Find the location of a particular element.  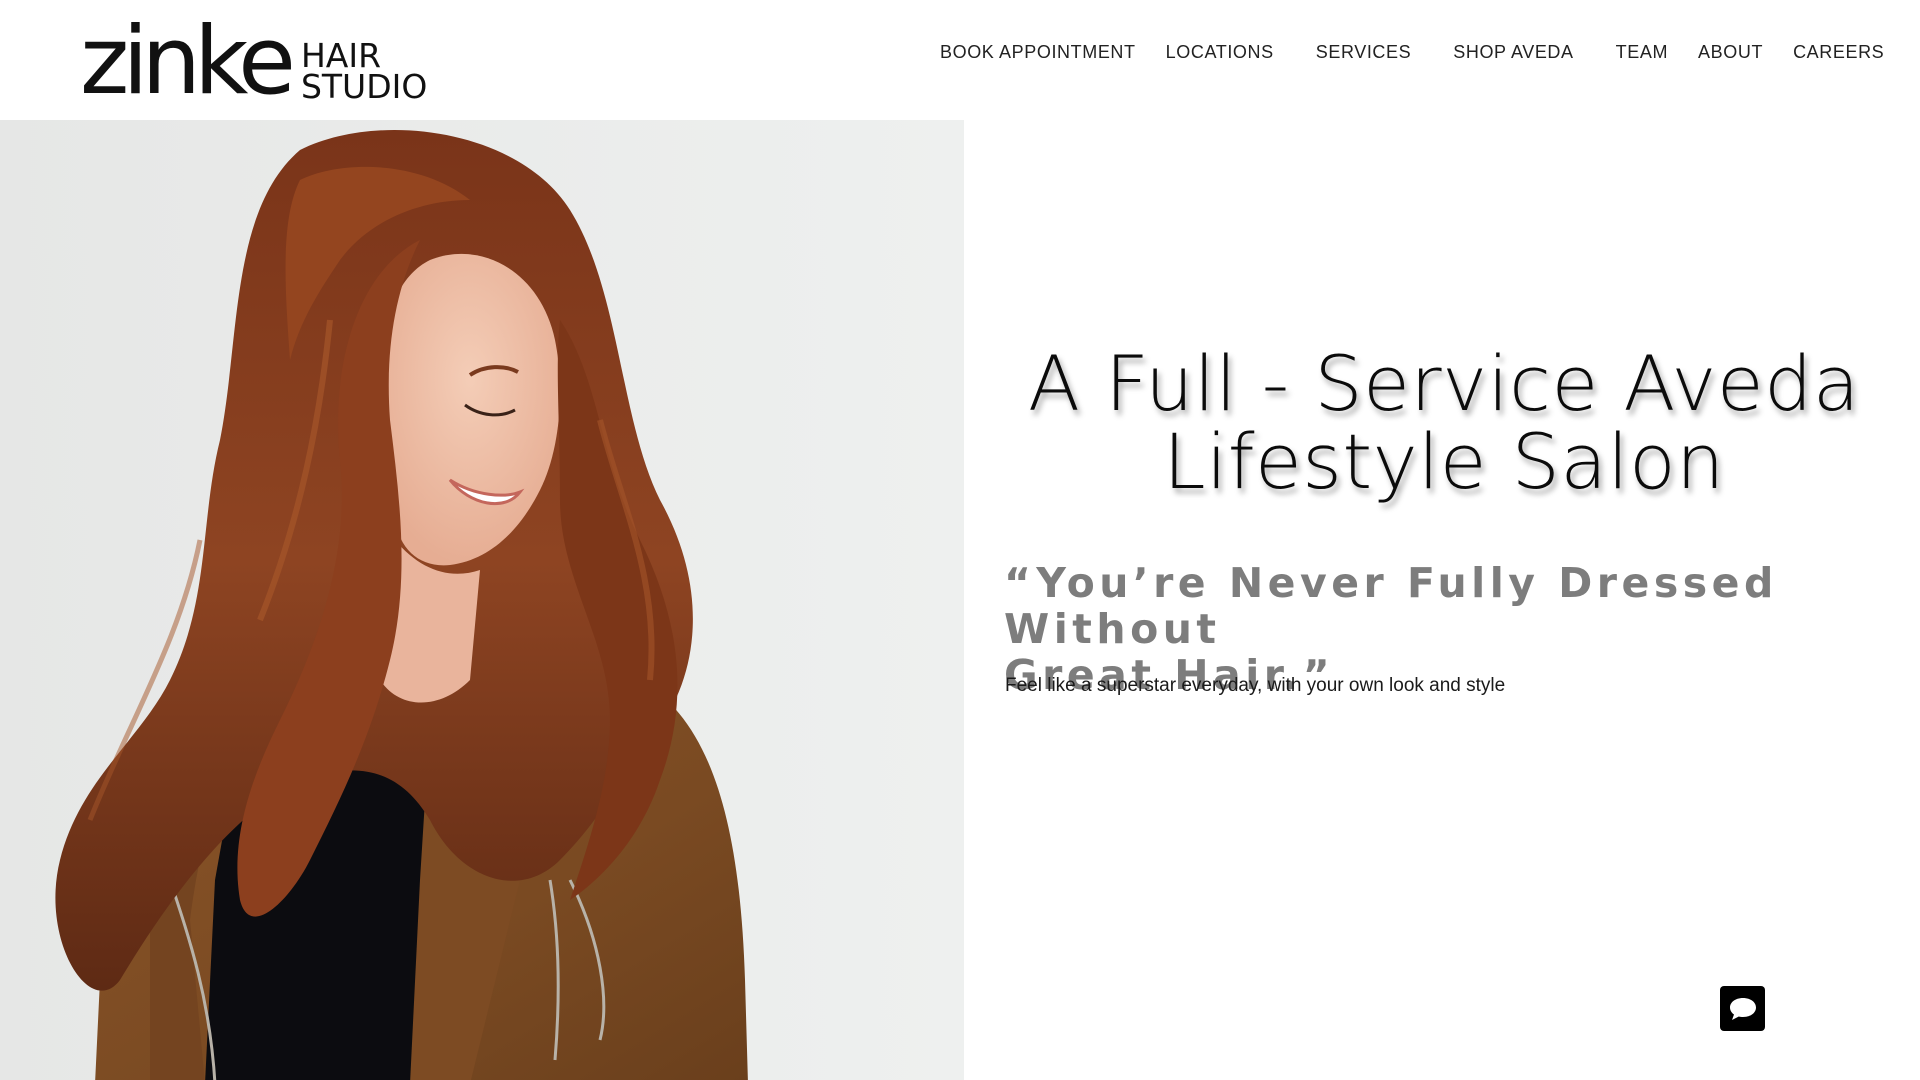

site-logo: zinke HAIR STUDIO is located at coordinates (254, 61).